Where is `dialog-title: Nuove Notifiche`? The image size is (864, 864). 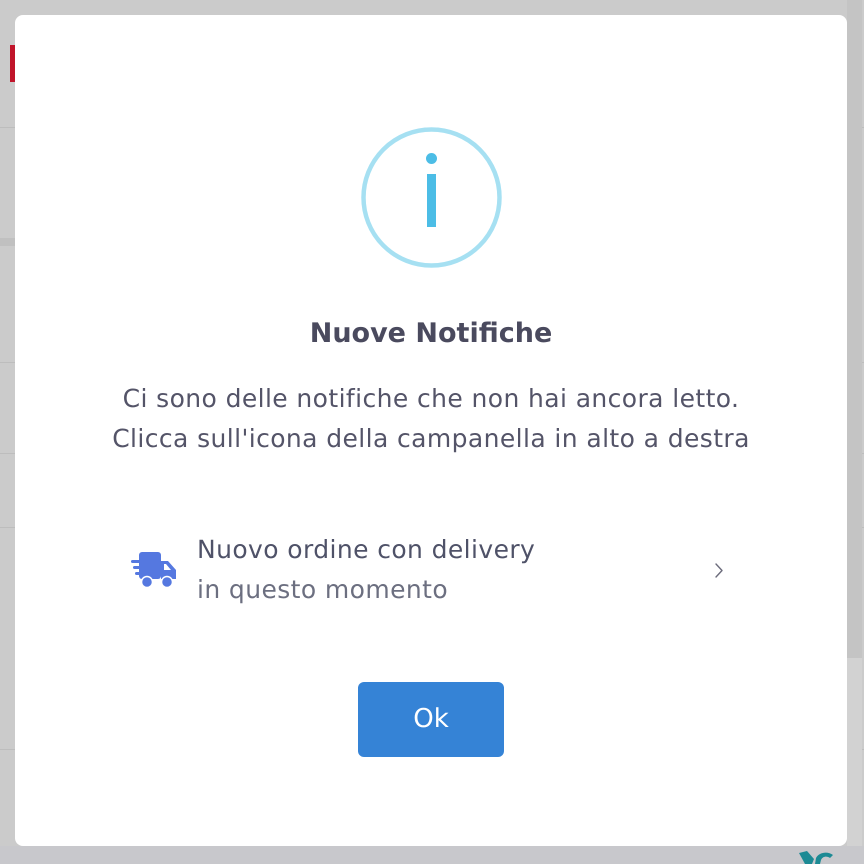 dialog-title: Nuove Notifiche is located at coordinates (431, 334).